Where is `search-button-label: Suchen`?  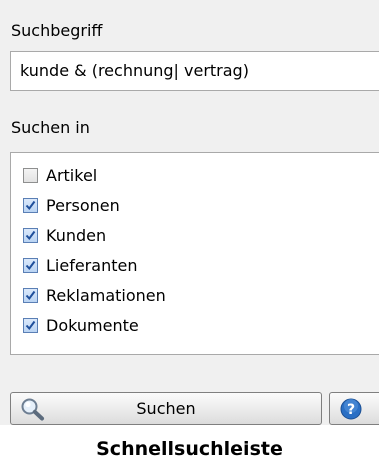
search-button-label: Suchen is located at coordinates (166, 408).